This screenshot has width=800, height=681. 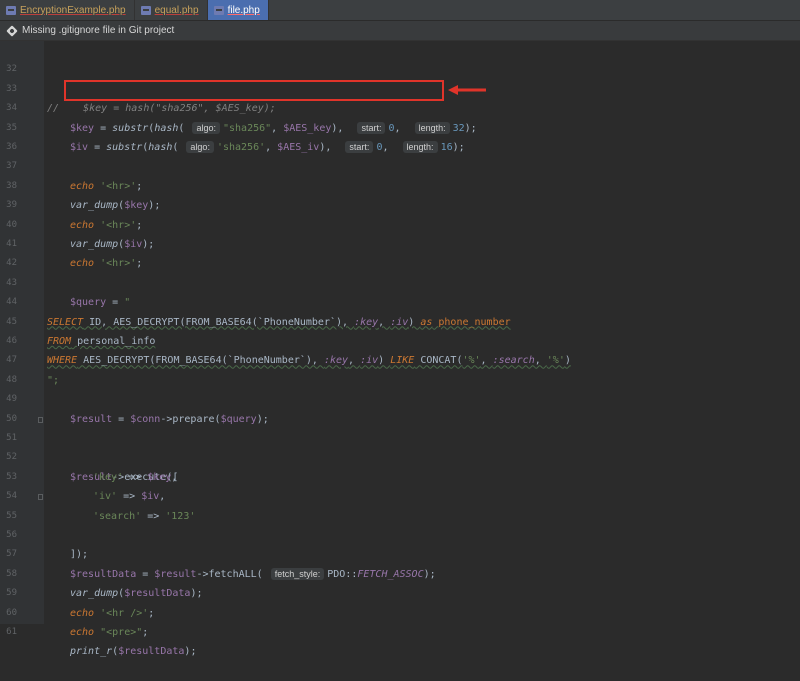 I want to click on code-token: );, so click(x=190, y=652).